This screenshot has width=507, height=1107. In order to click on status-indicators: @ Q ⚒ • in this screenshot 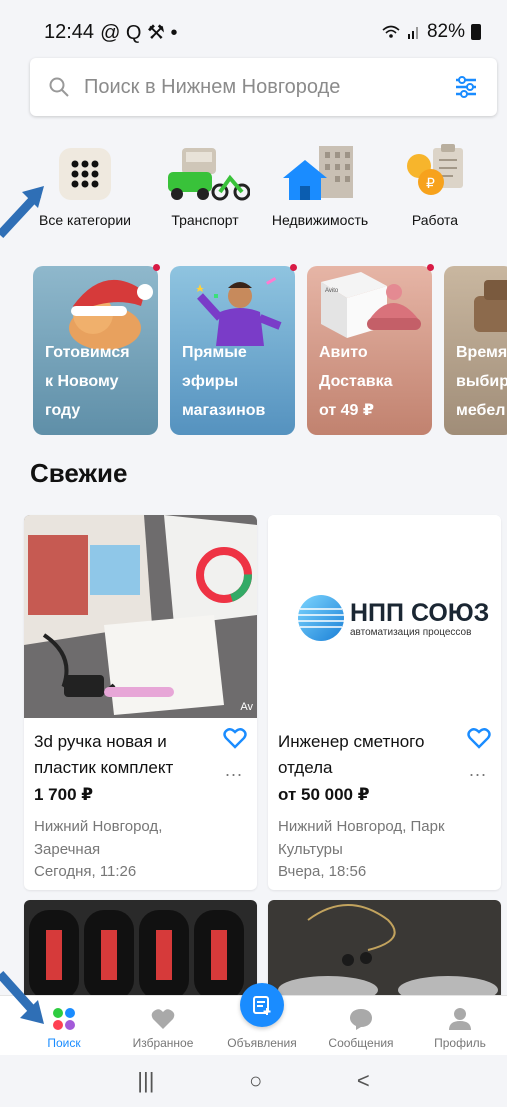, I will do `click(139, 32)`.